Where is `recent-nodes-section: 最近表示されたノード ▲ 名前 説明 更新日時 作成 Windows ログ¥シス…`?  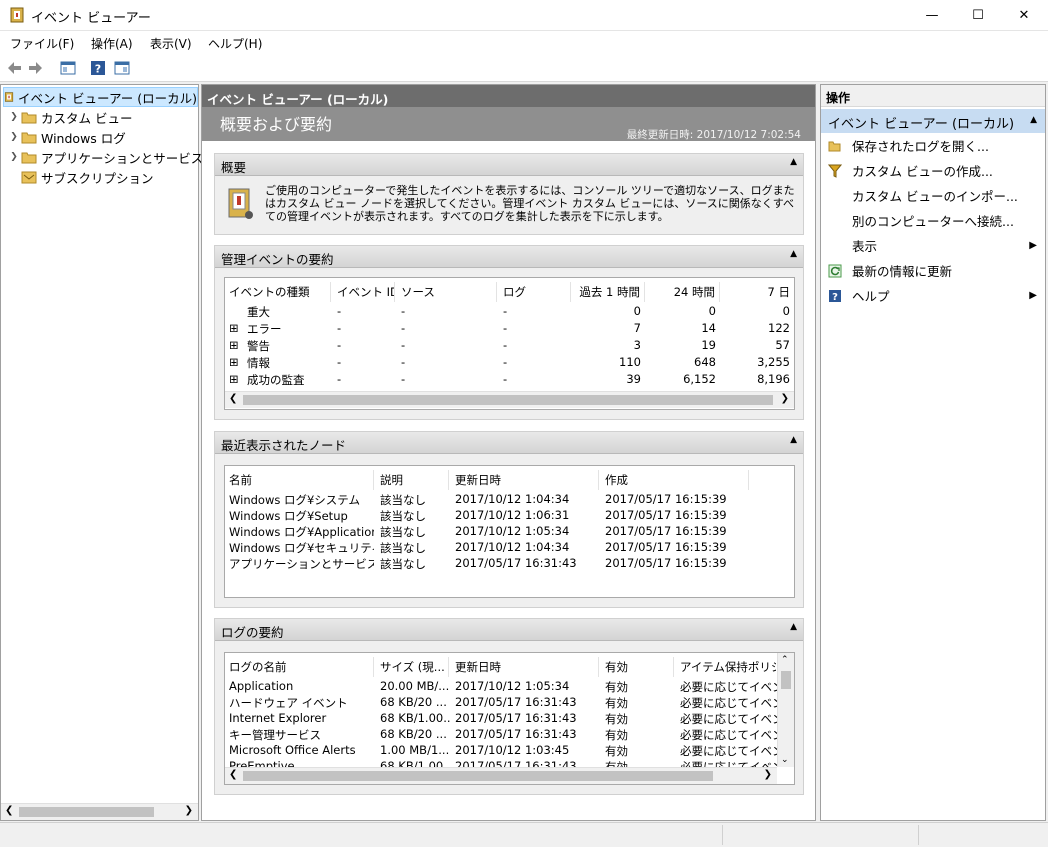
recent-nodes-section: 最近表示されたノード ▲ 名前 説明 更新日時 作成 Windows ログ¥シス… is located at coordinates (509, 519).